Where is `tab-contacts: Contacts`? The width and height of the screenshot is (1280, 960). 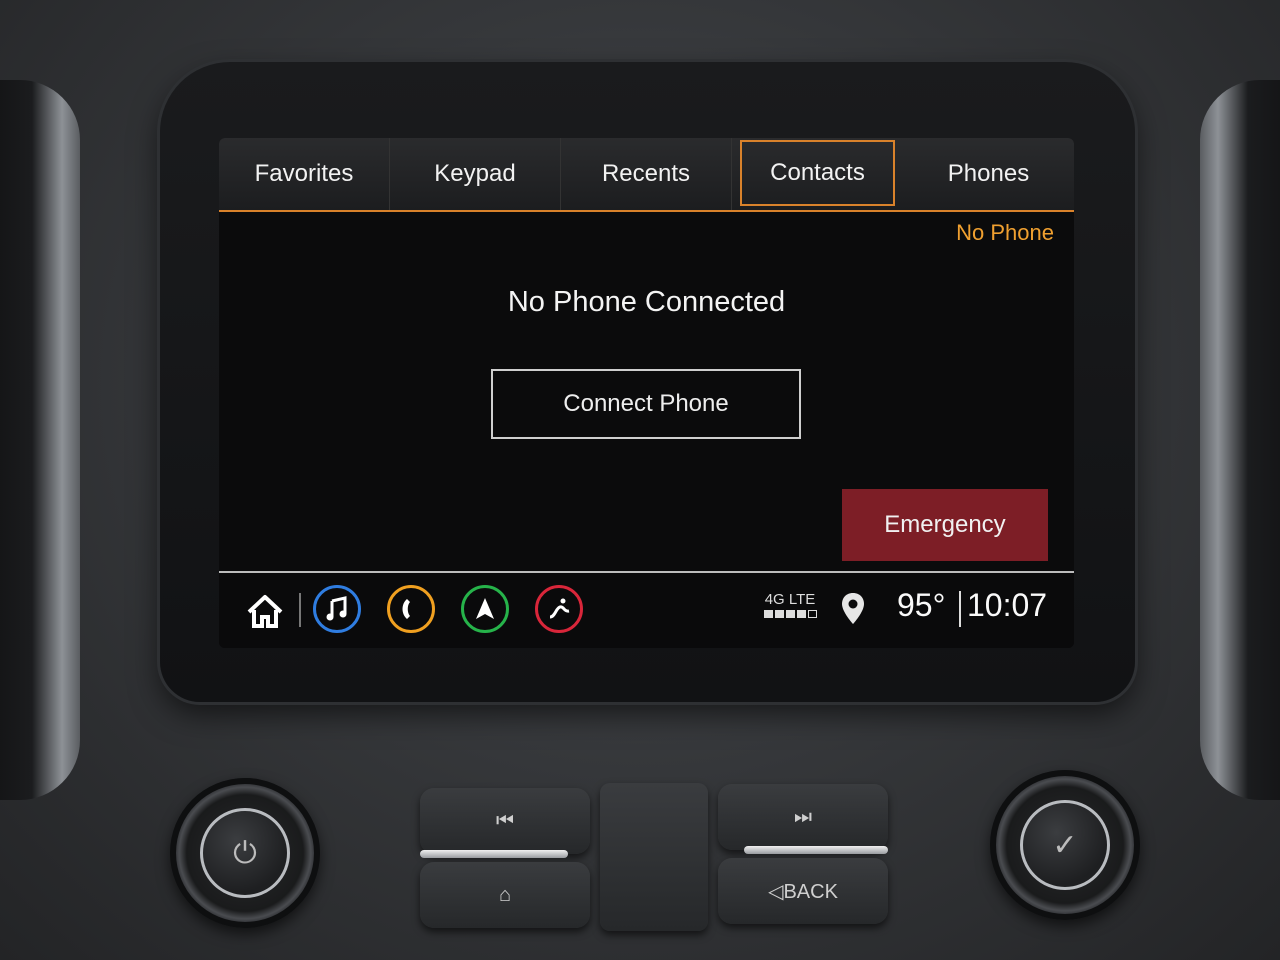 tab-contacts: Contacts is located at coordinates (817, 173).